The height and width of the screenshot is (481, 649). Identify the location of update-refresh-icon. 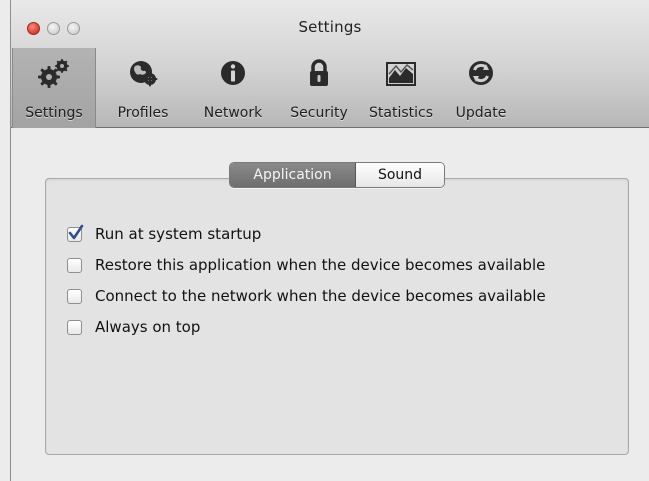
(481, 73).